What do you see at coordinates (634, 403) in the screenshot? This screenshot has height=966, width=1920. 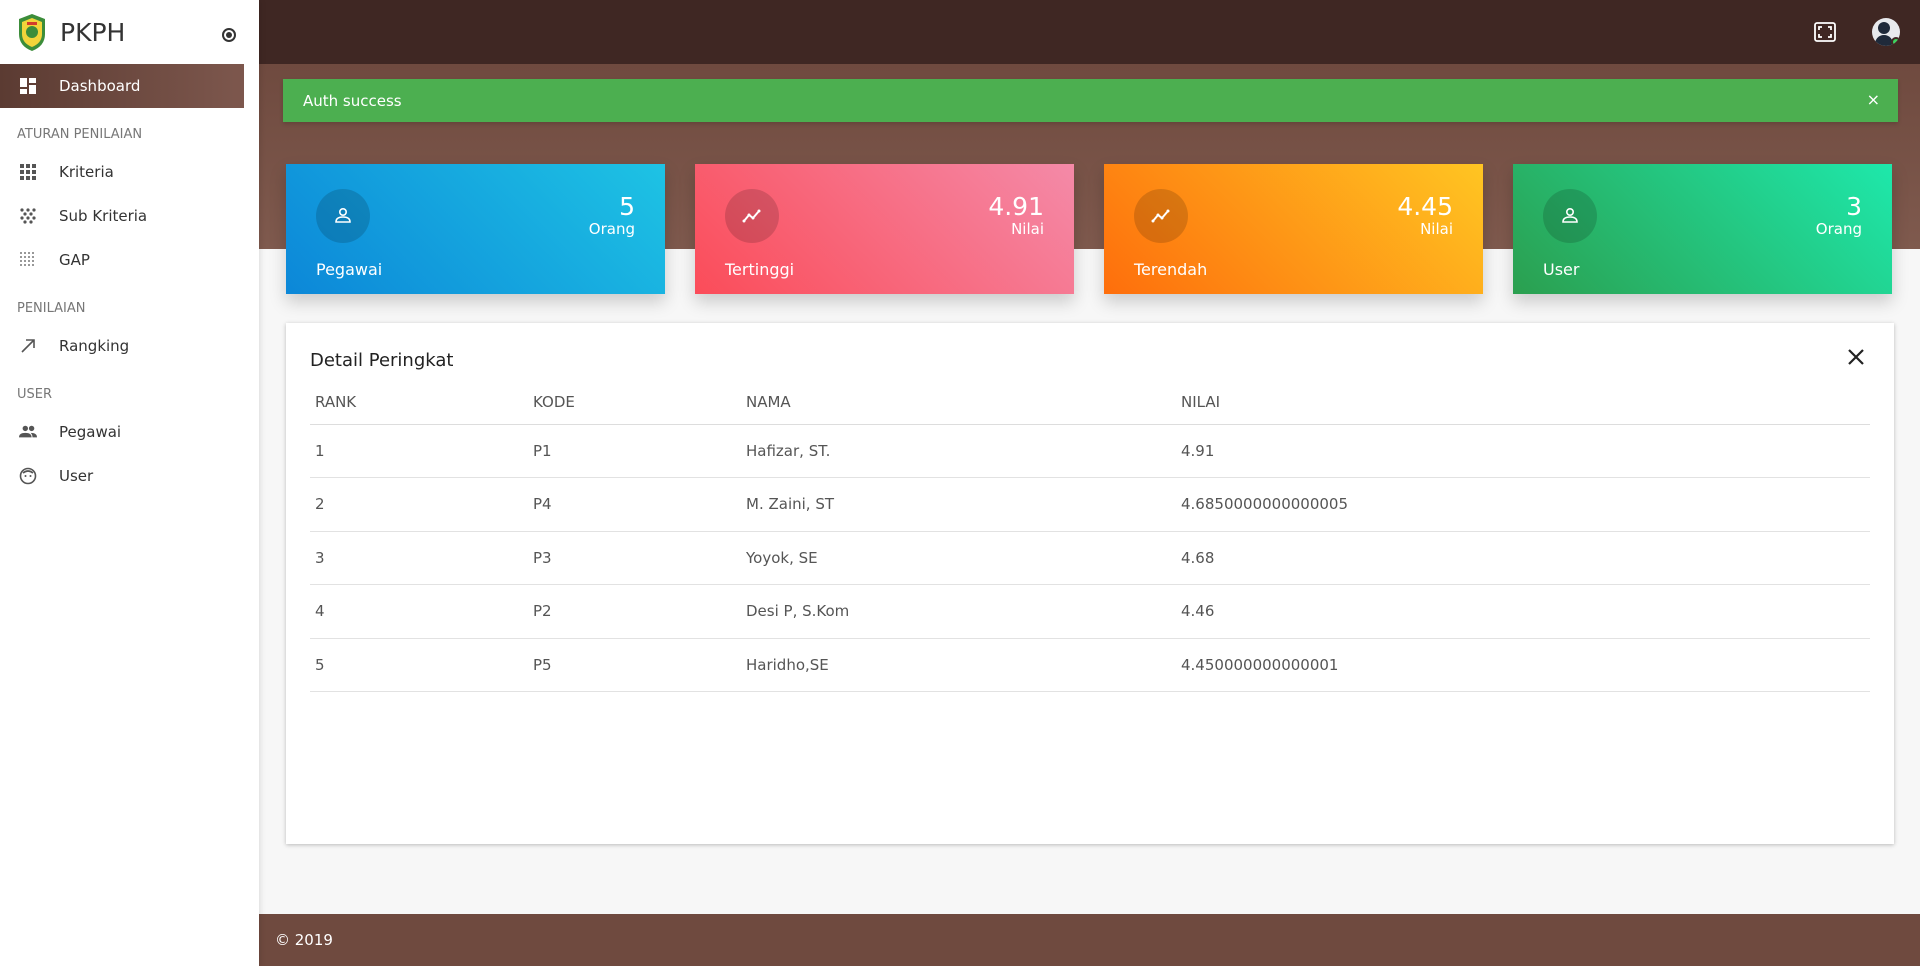 I see `column-header: KODE` at bounding box center [634, 403].